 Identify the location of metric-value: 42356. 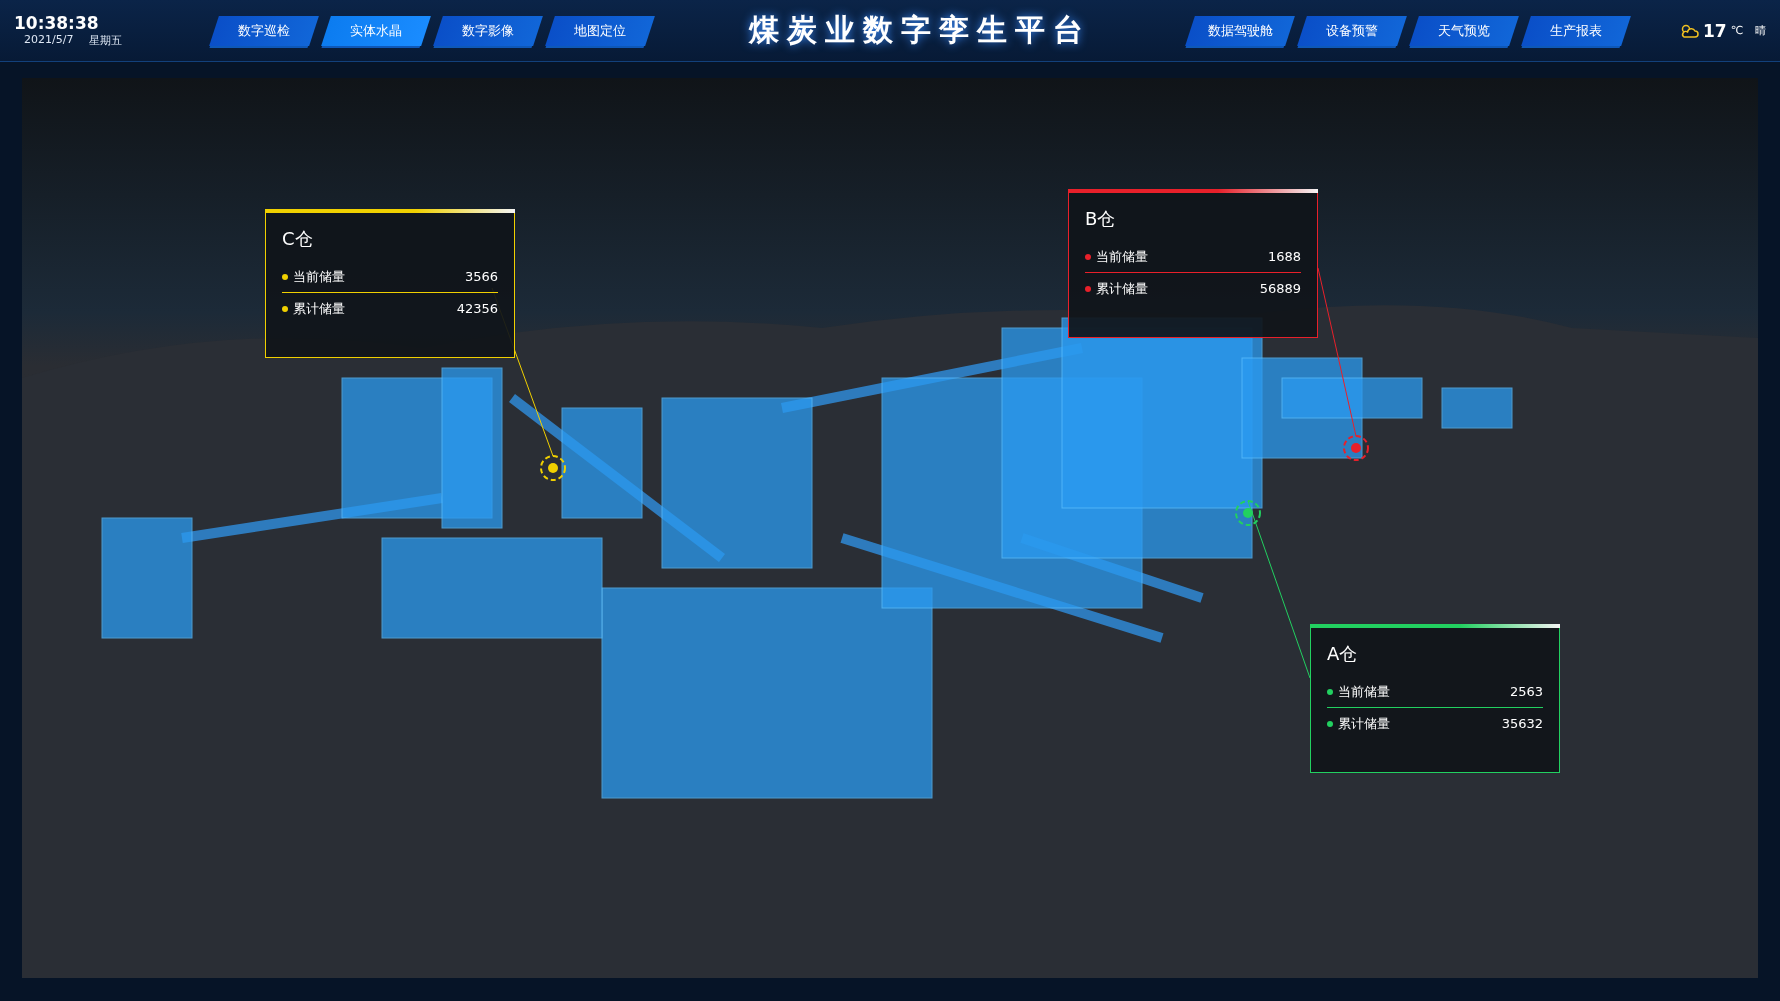
(477, 308).